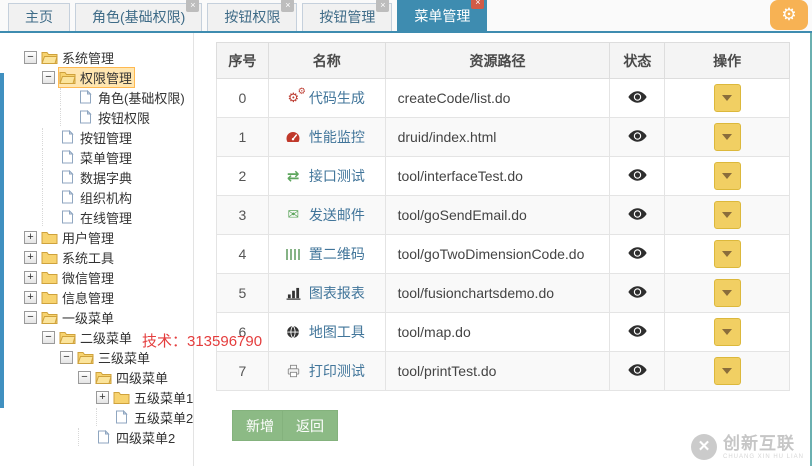 This screenshot has width=812, height=466. Describe the element at coordinates (326, 60) in the screenshot. I see `col-header-name: 名称` at that location.